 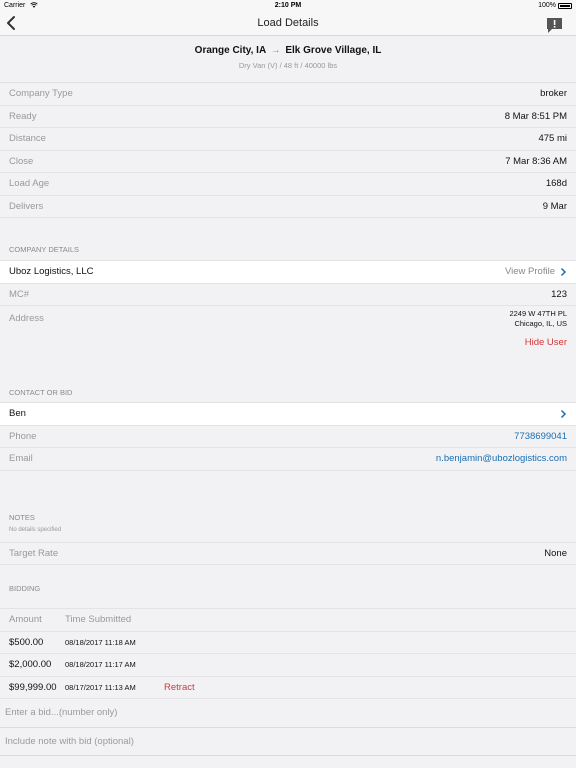 What do you see at coordinates (554, 25) in the screenshot?
I see `feedback-icon` at bounding box center [554, 25].